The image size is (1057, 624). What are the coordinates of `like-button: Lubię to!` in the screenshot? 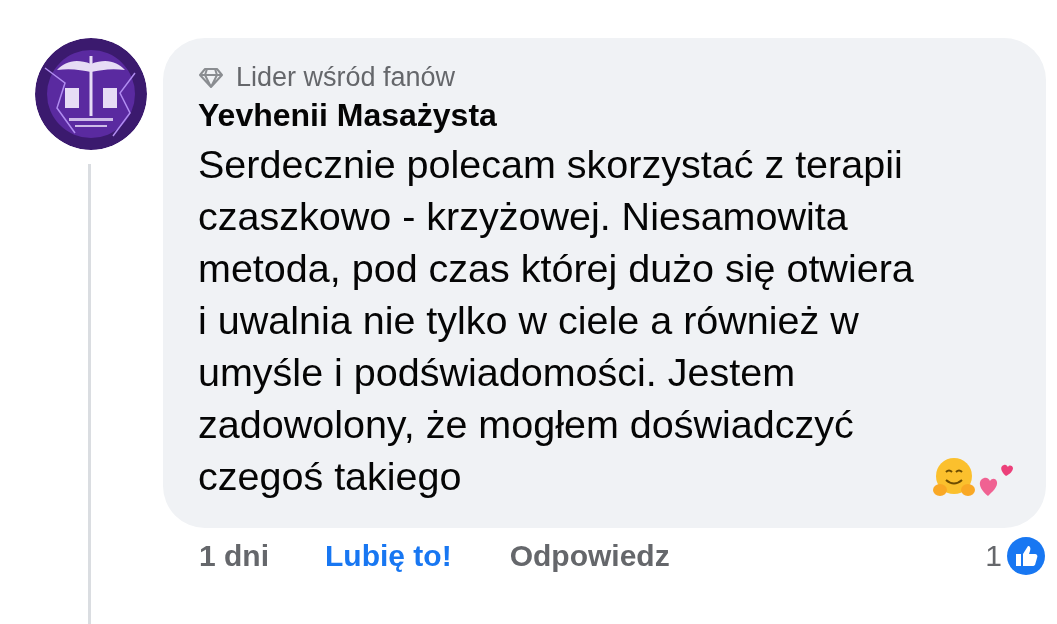 It's located at (388, 556).